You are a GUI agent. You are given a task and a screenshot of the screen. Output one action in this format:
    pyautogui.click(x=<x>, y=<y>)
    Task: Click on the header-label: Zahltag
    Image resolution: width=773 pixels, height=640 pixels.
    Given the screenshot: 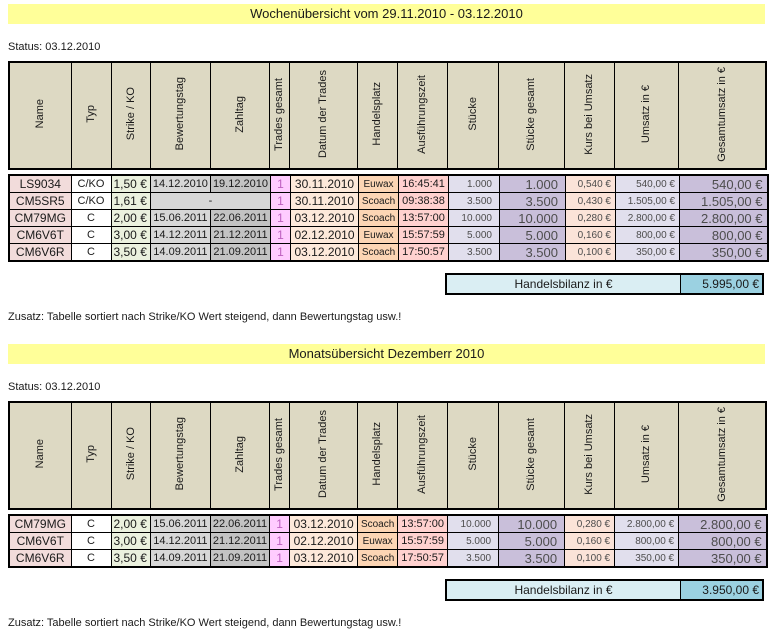 What is the action you would take?
    pyautogui.click(x=239, y=114)
    